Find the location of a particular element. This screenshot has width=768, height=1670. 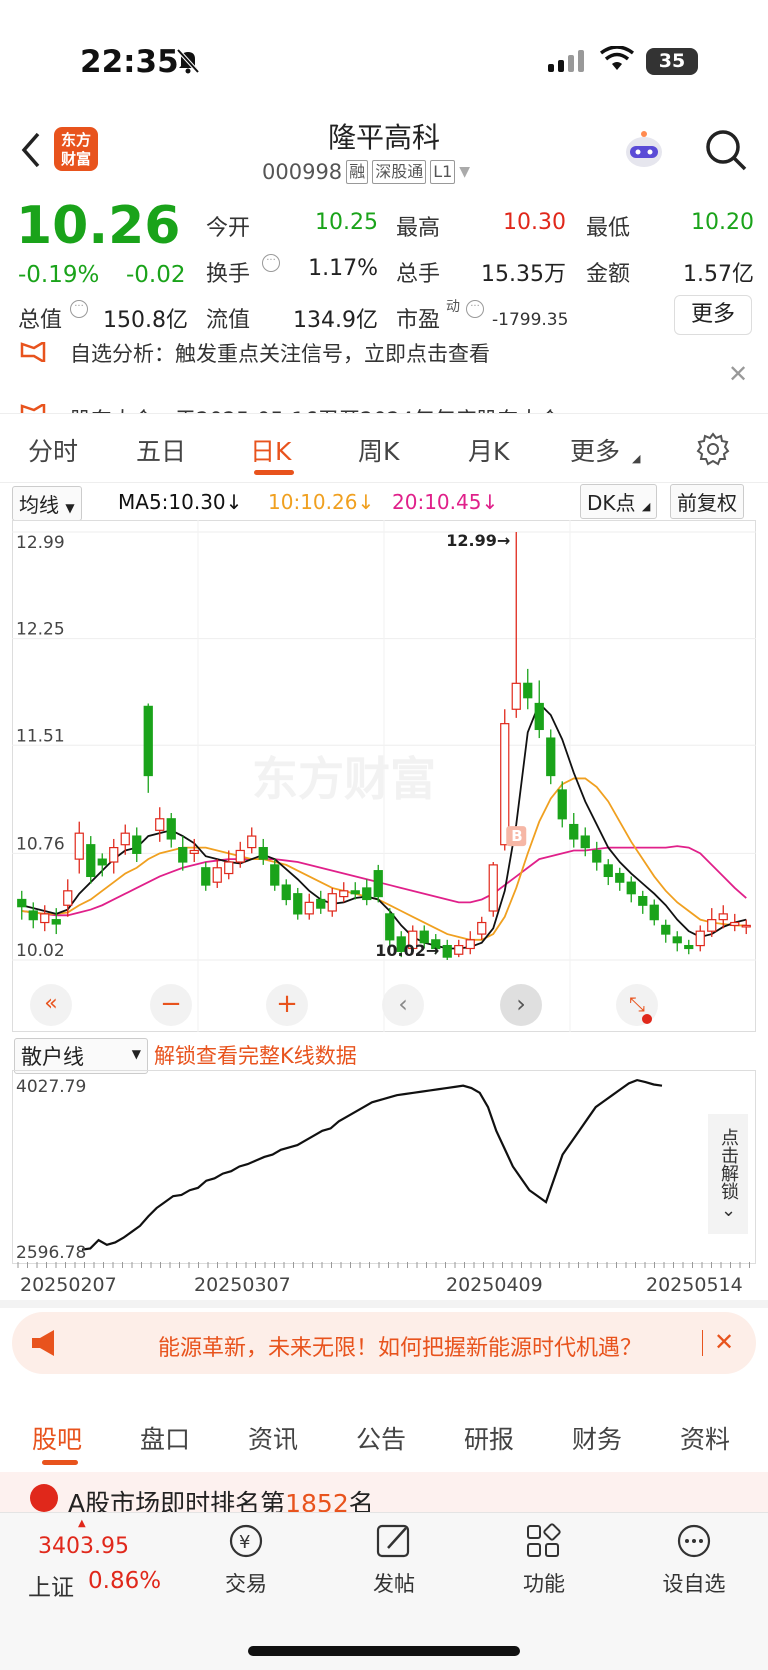

zoom-out-button: − is located at coordinates (171, 1005).